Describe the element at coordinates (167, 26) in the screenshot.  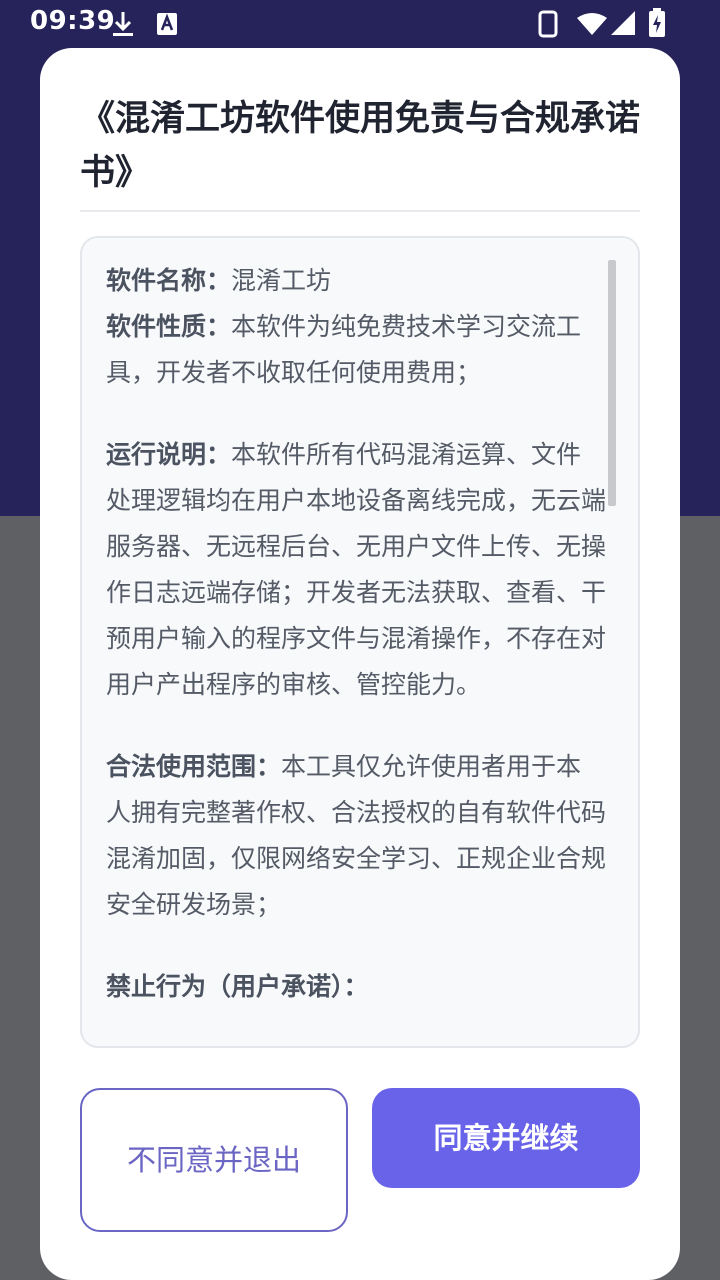
I see `font-app-icon` at that location.